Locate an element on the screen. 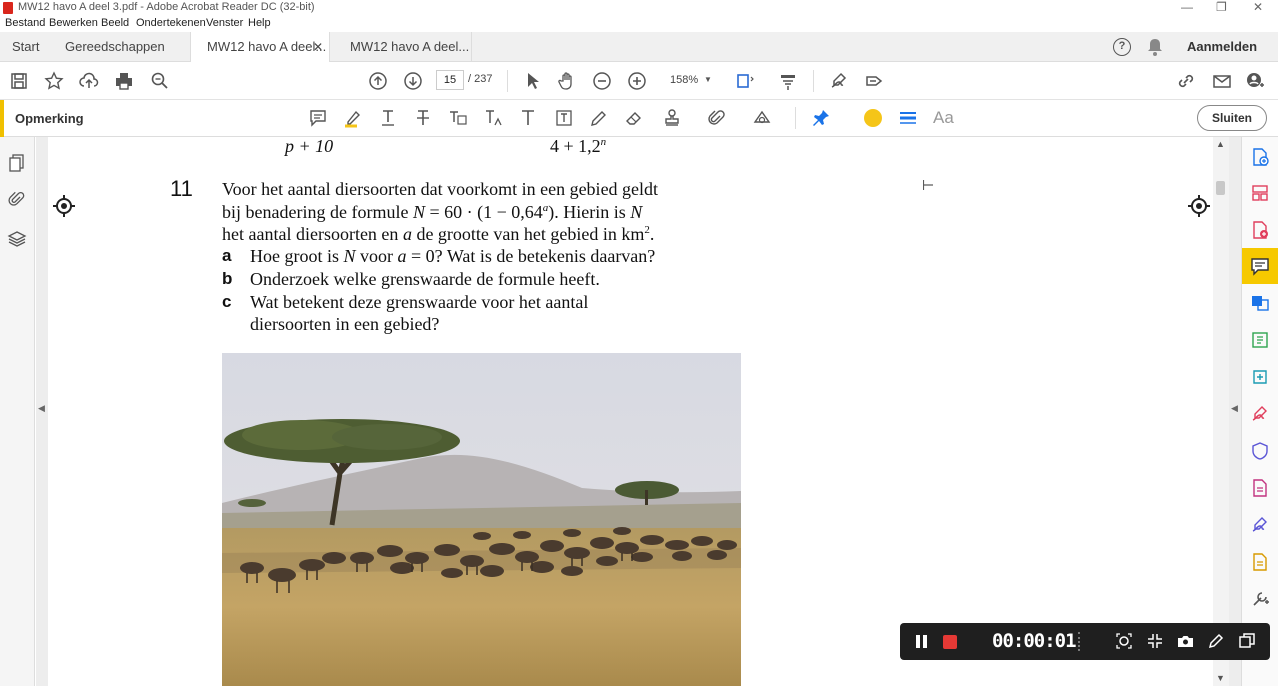 The image size is (1278, 686). drag-handle is located at coordinates (1080, 641).